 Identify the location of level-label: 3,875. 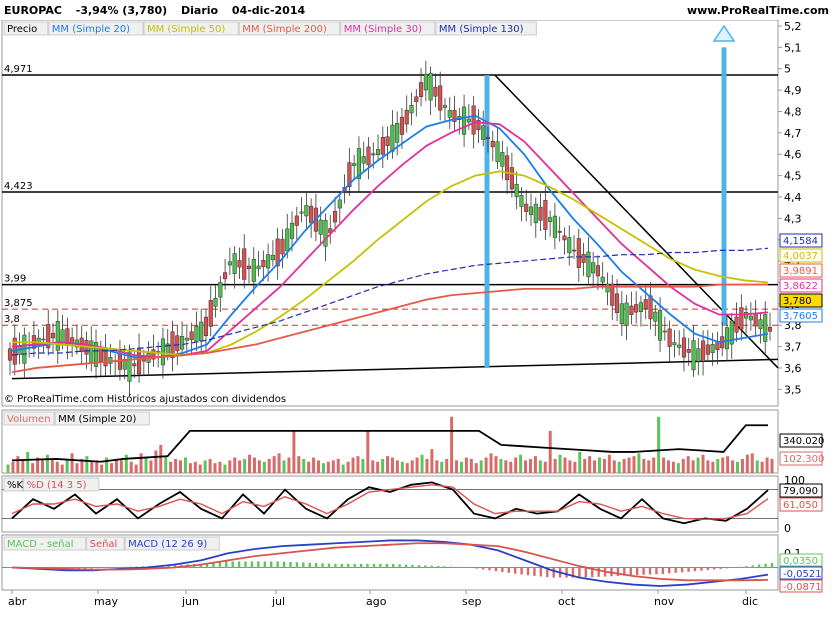
(18, 303).